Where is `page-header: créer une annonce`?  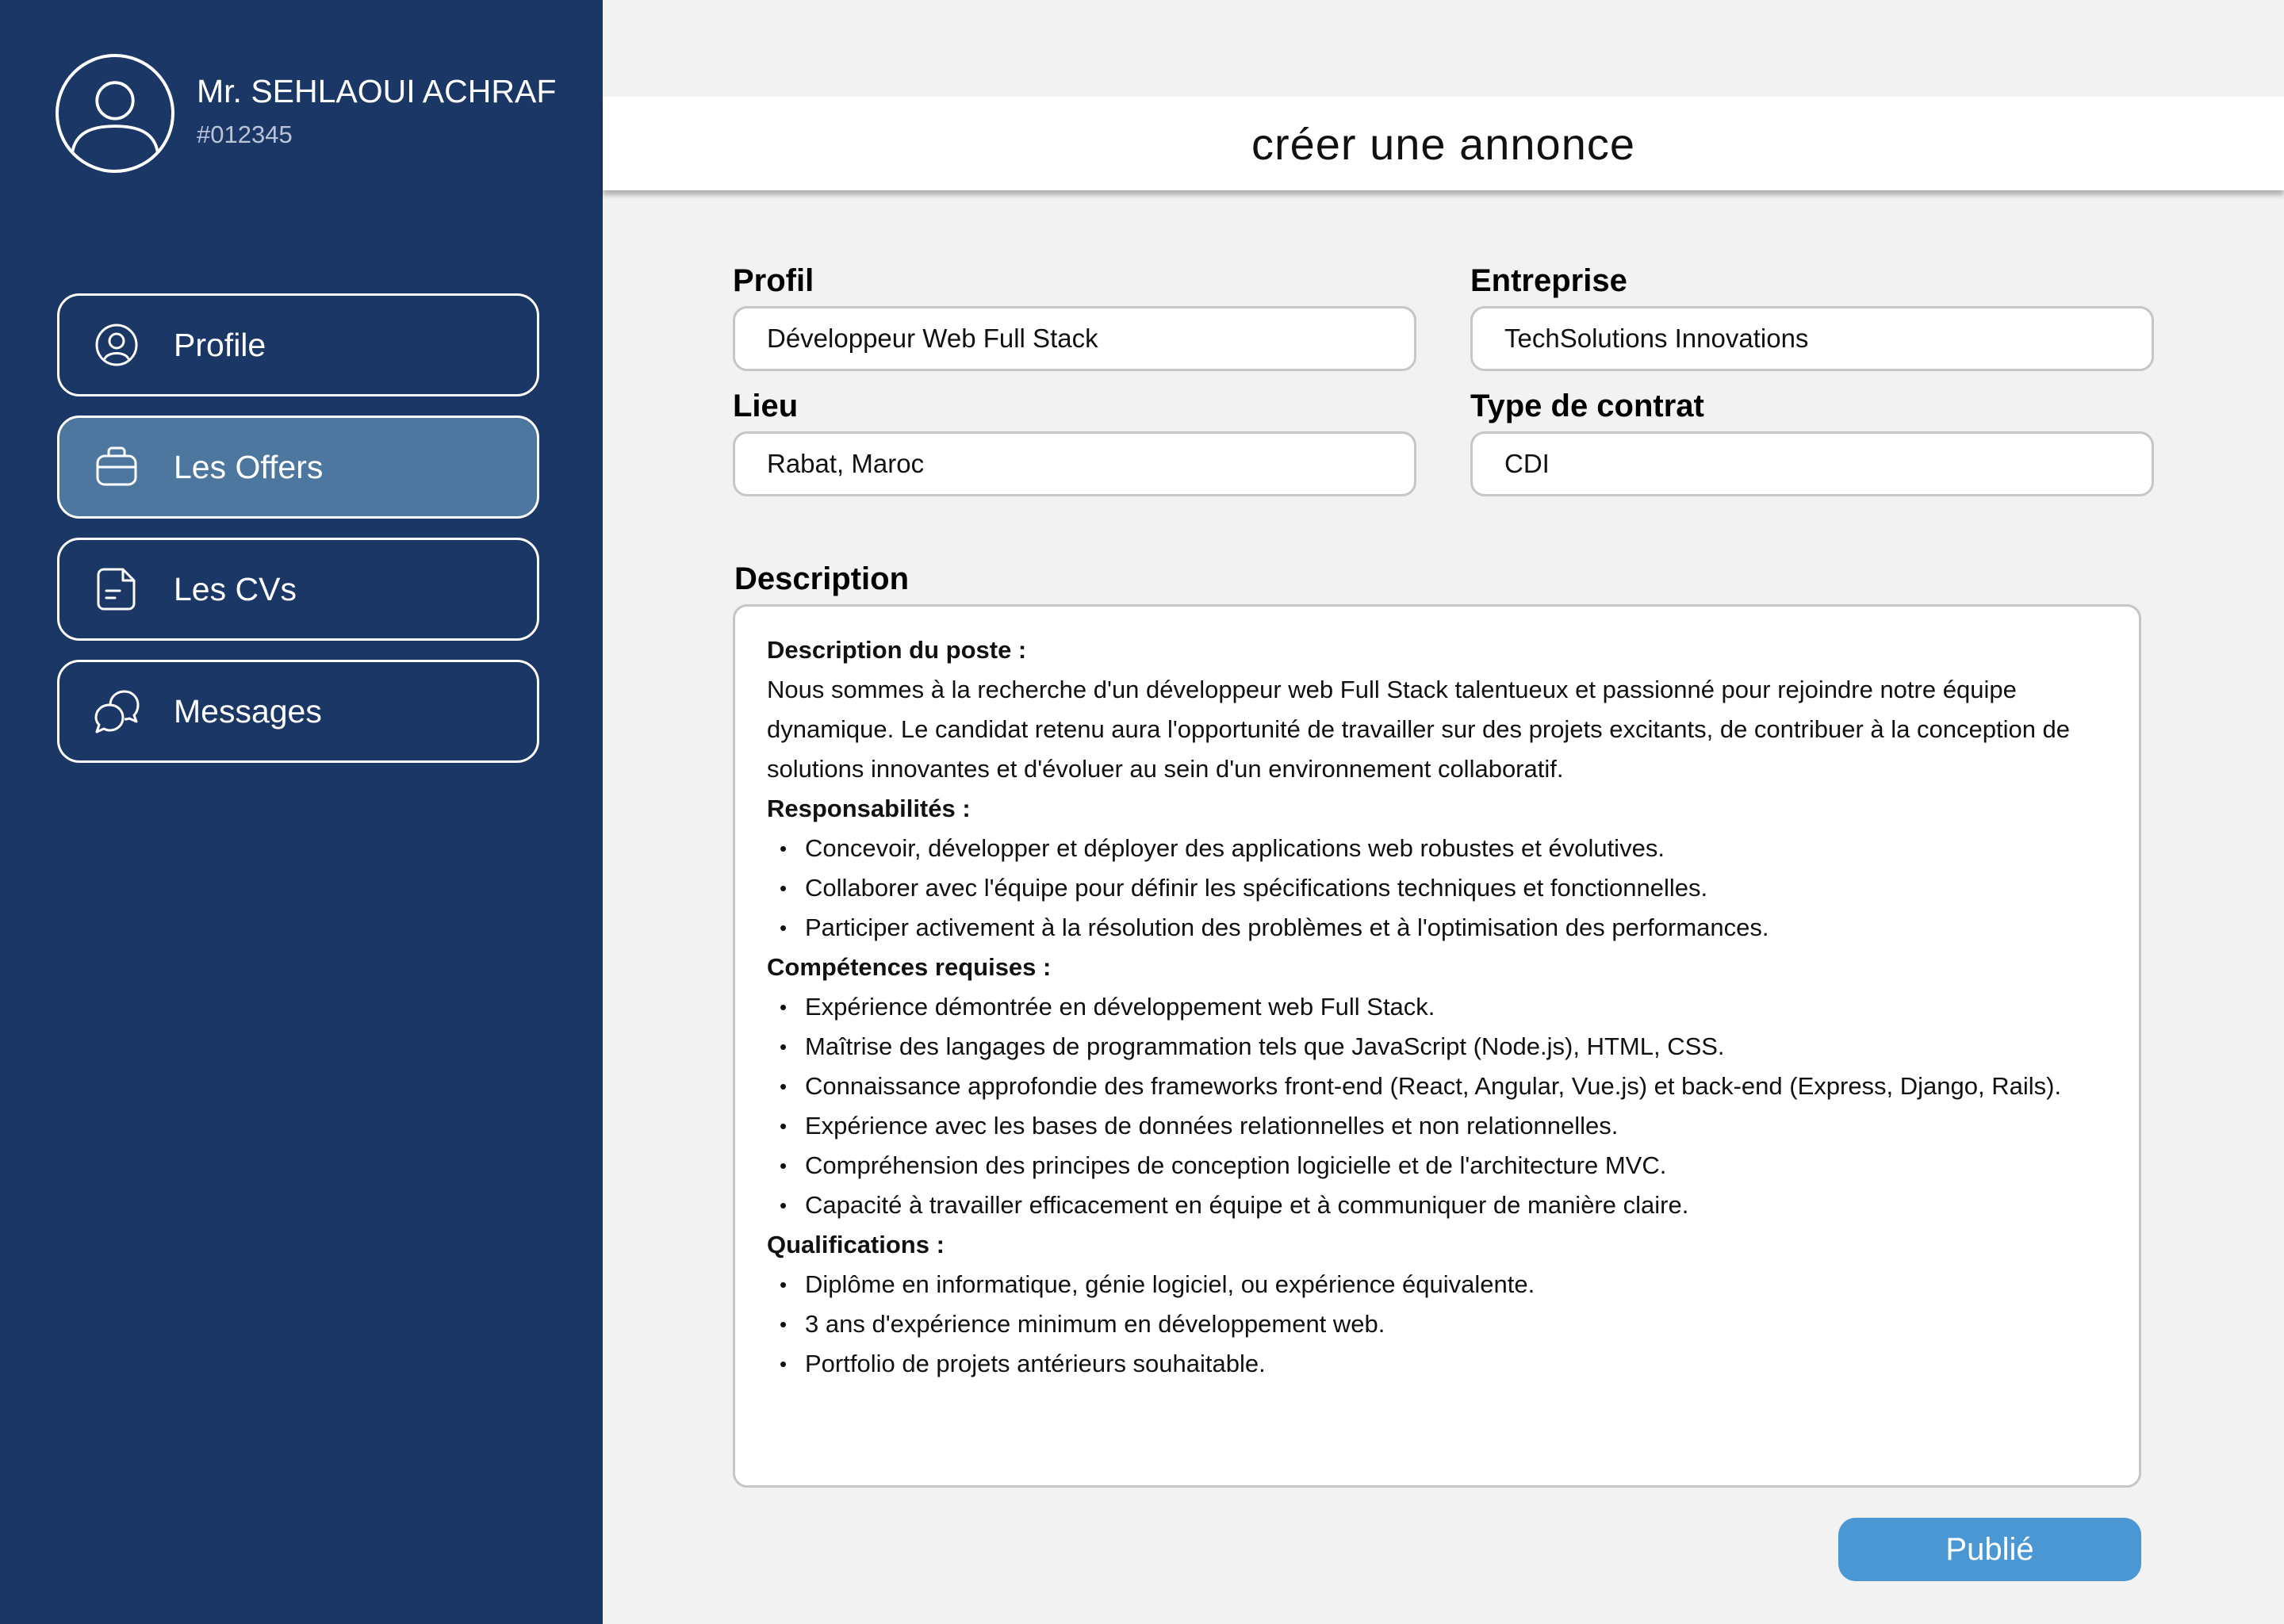
page-header: créer une annonce is located at coordinates (1443, 143).